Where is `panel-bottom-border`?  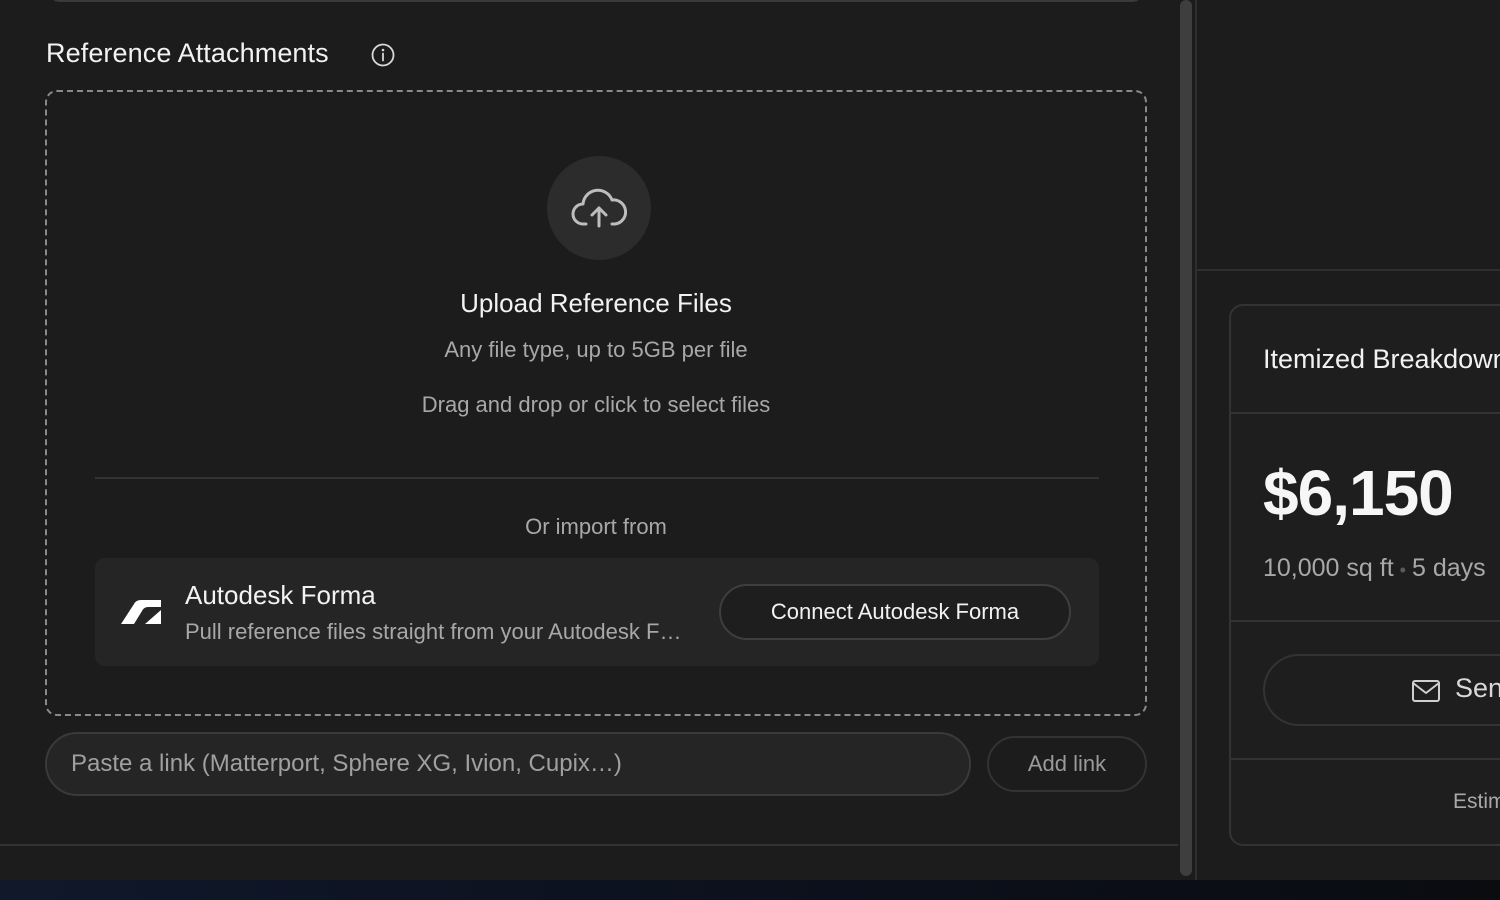
panel-bottom-border is located at coordinates (590, 845).